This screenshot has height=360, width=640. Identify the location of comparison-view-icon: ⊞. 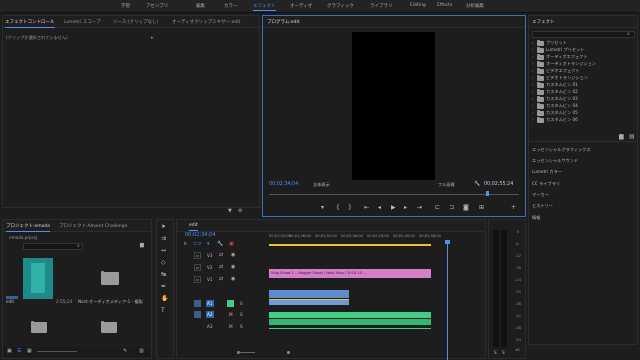
(481, 208).